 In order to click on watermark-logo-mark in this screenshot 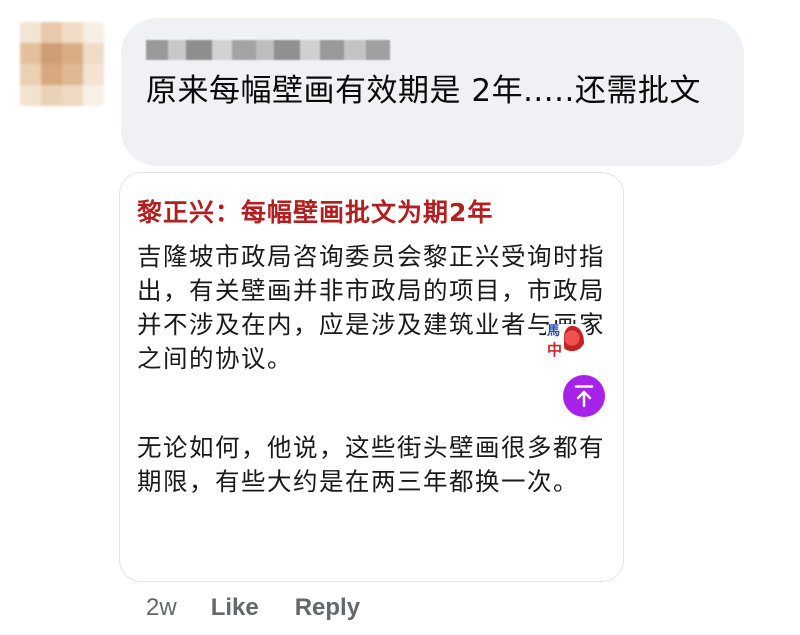, I will do `click(574, 341)`.